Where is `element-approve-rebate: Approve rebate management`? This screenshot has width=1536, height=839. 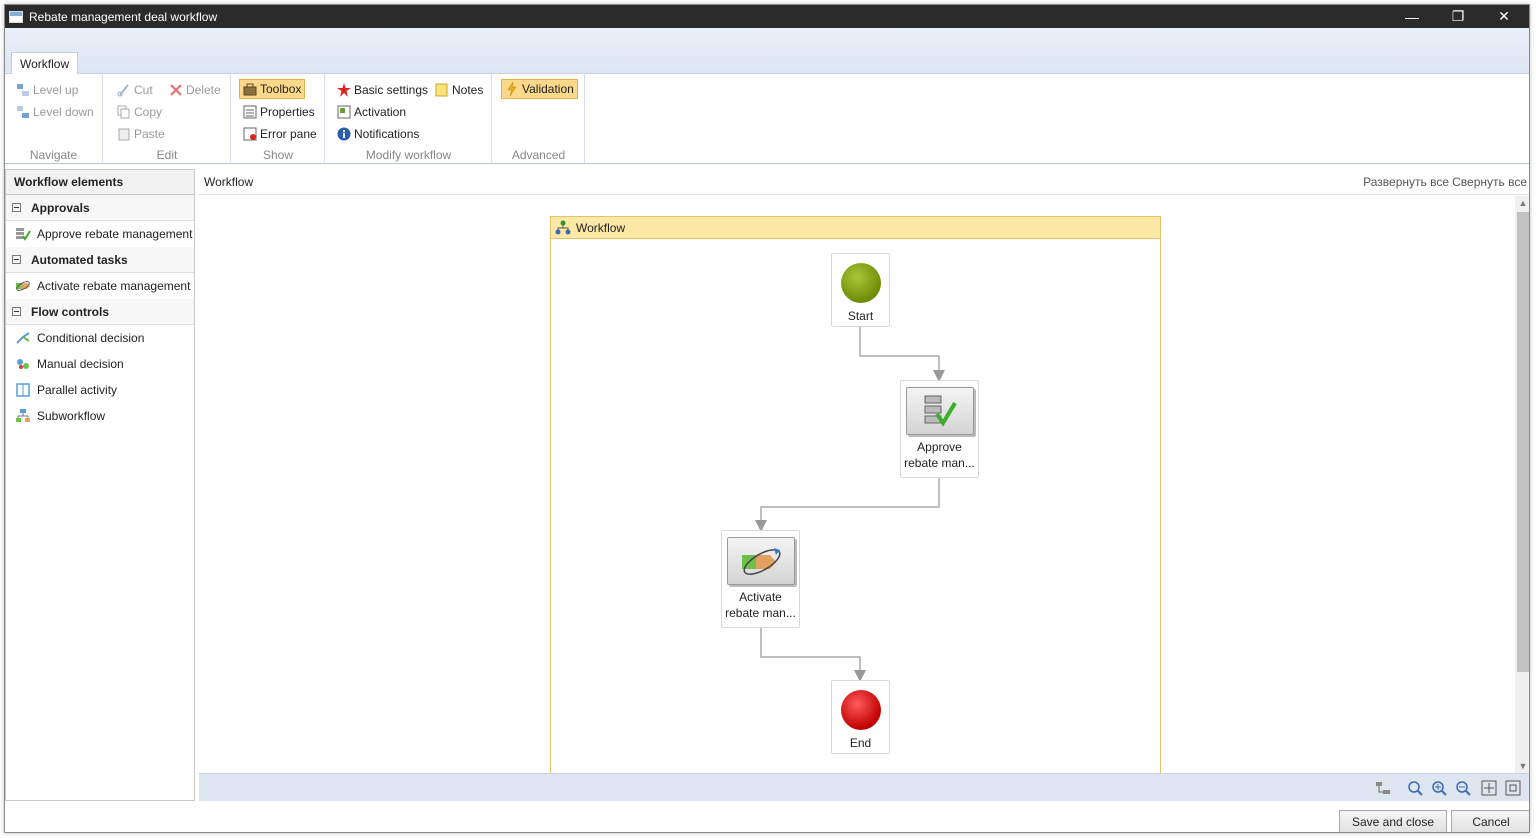 element-approve-rebate: Approve rebate management is located at coordinates (100, 234).